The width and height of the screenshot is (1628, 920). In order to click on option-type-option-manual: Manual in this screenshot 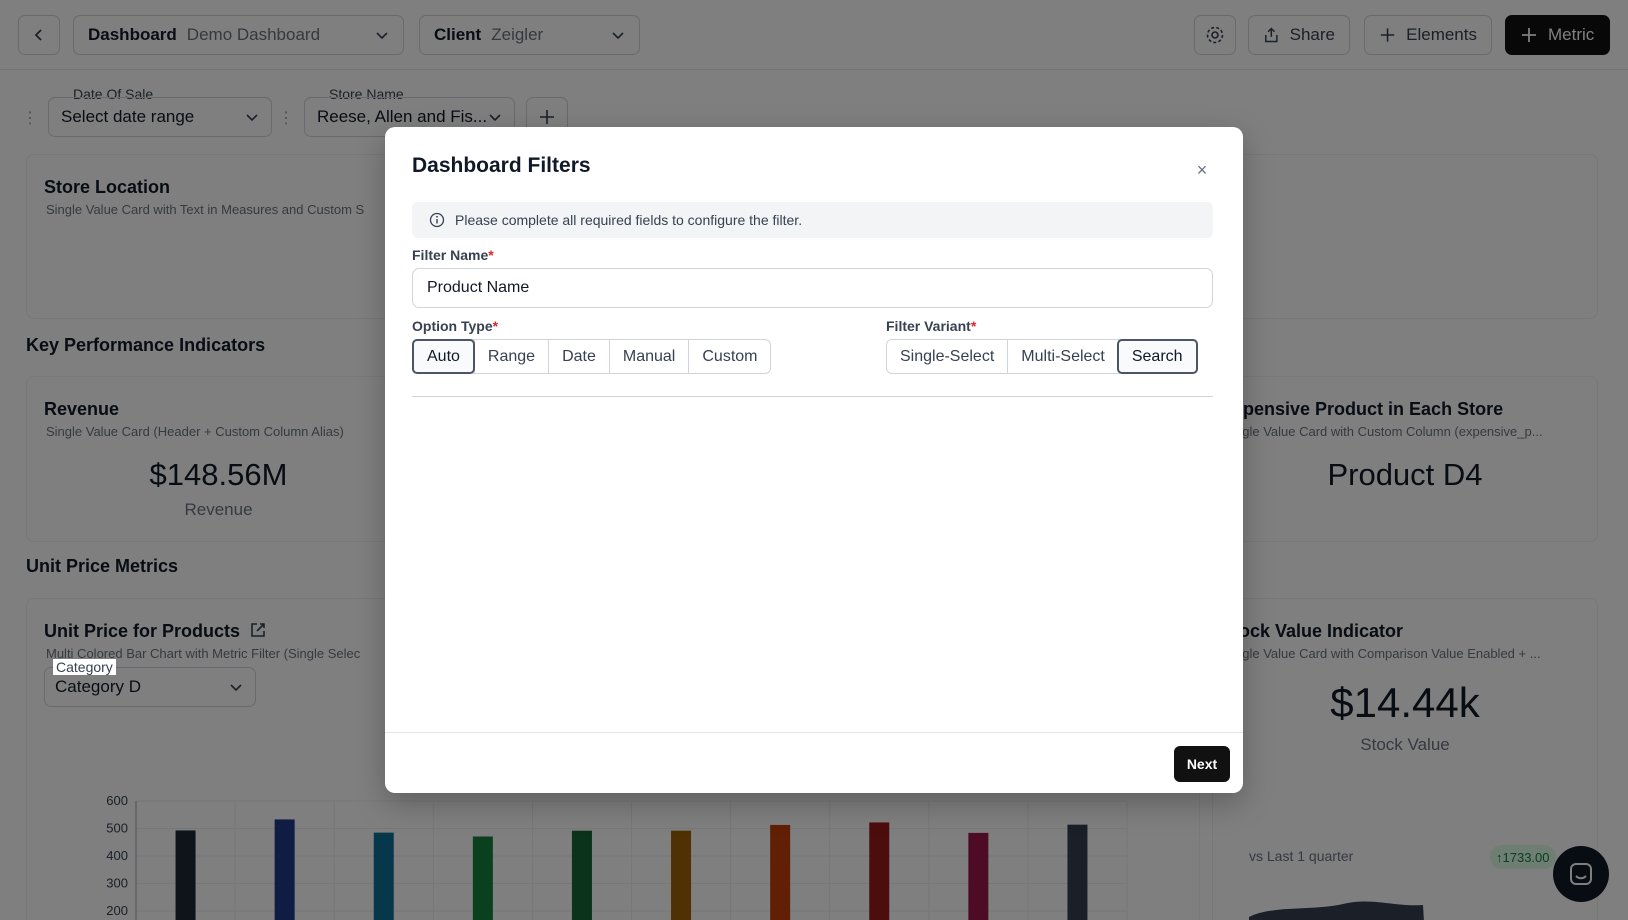, I will do `click(648, 356)`.